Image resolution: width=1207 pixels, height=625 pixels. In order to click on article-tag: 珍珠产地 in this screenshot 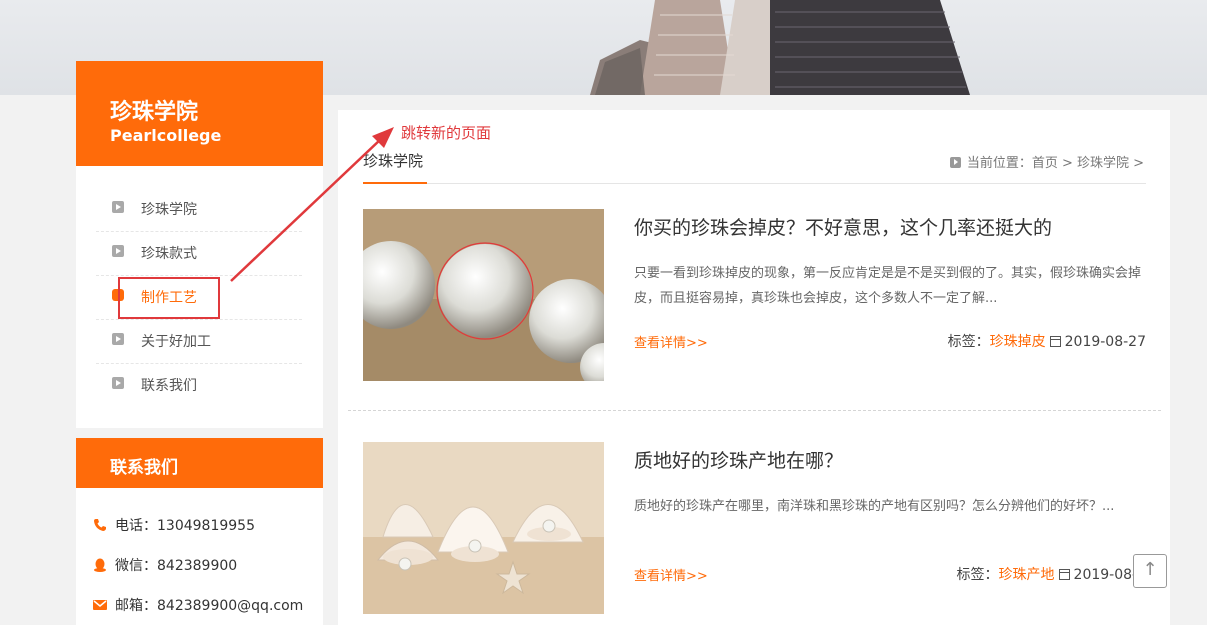, I will do `click(1027, 575)`.